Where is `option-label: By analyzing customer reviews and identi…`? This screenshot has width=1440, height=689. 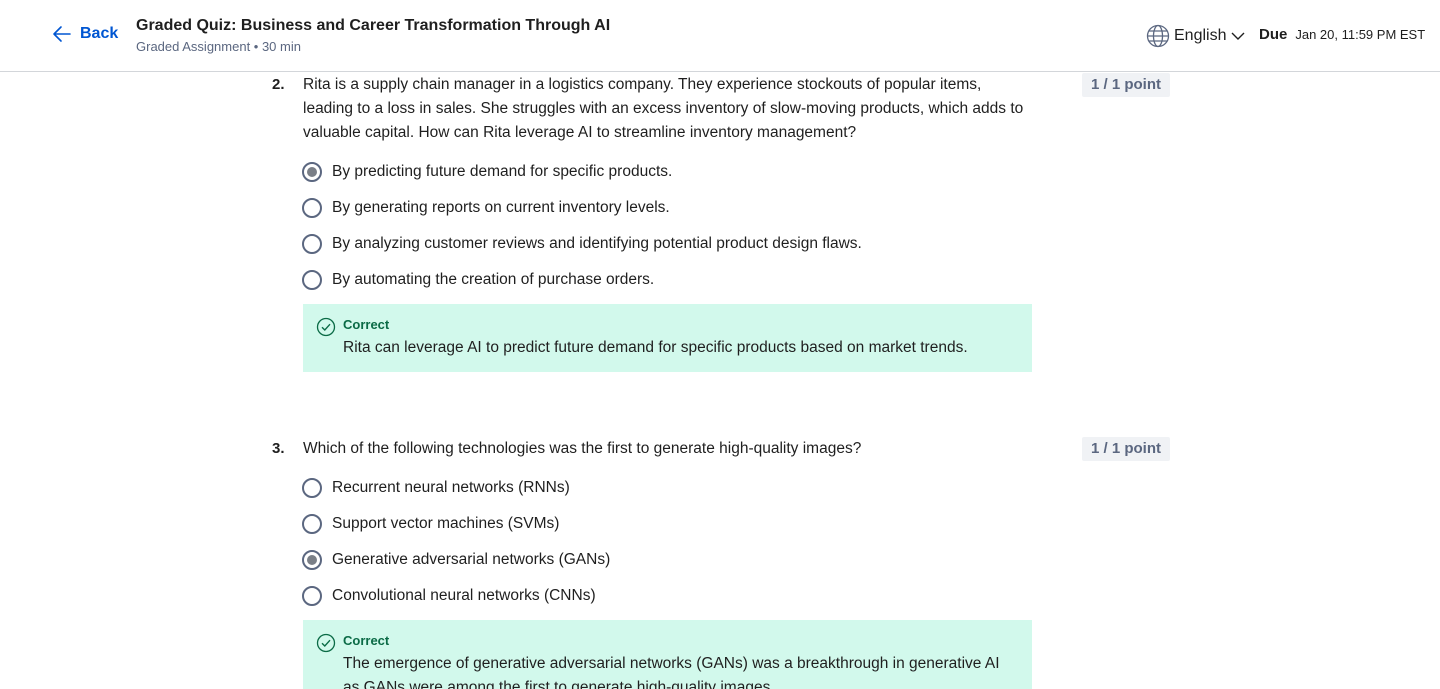 option-label: By analyzing customer reviews and identi… is located at coordinates (597, 243).